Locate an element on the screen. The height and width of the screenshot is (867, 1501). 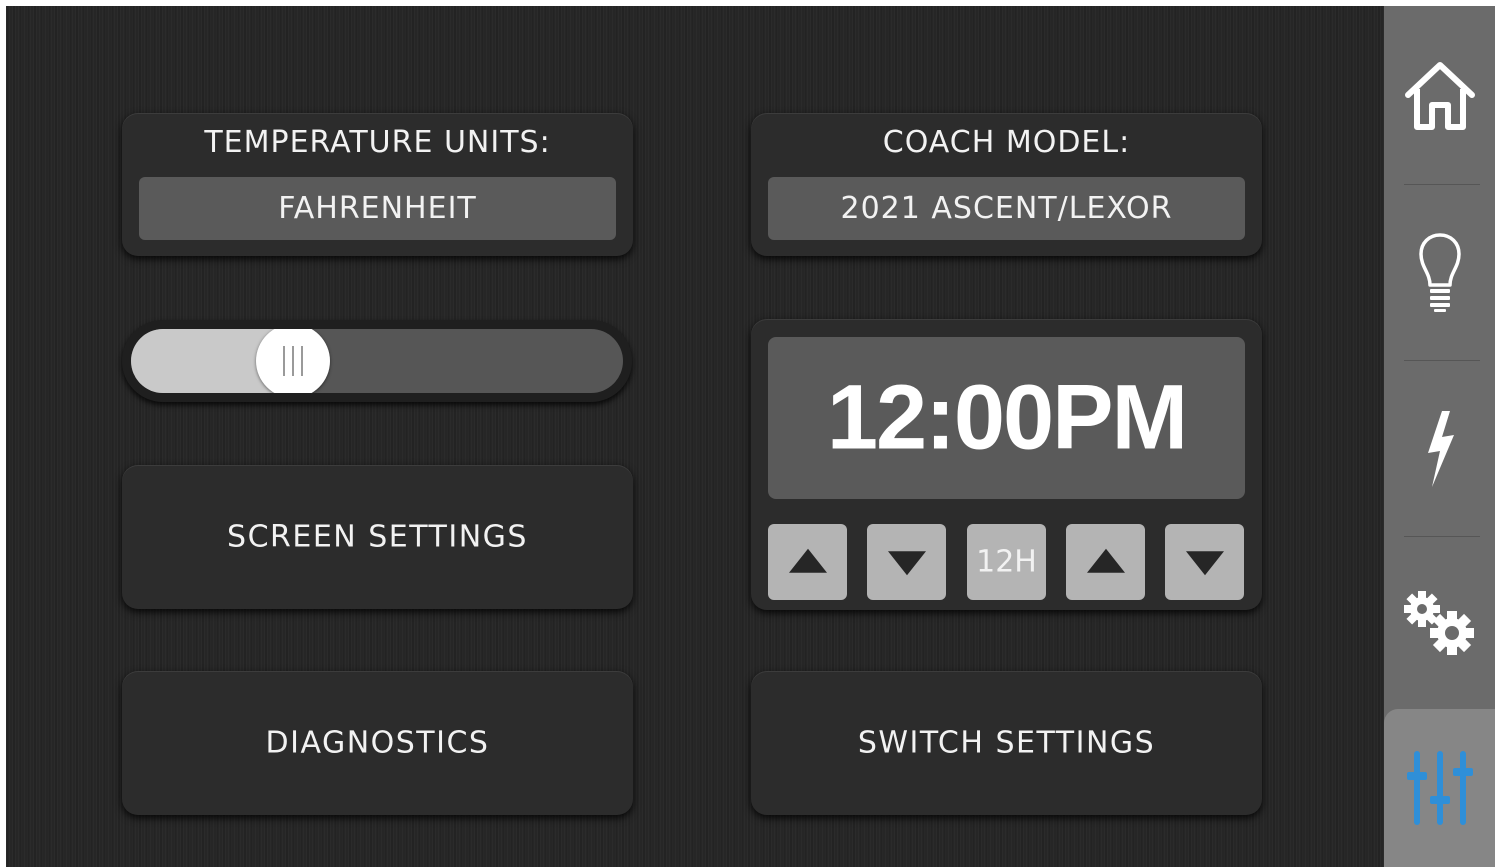
coach-model-title: COACH MODEL: is located at coordinates (1006, 142).